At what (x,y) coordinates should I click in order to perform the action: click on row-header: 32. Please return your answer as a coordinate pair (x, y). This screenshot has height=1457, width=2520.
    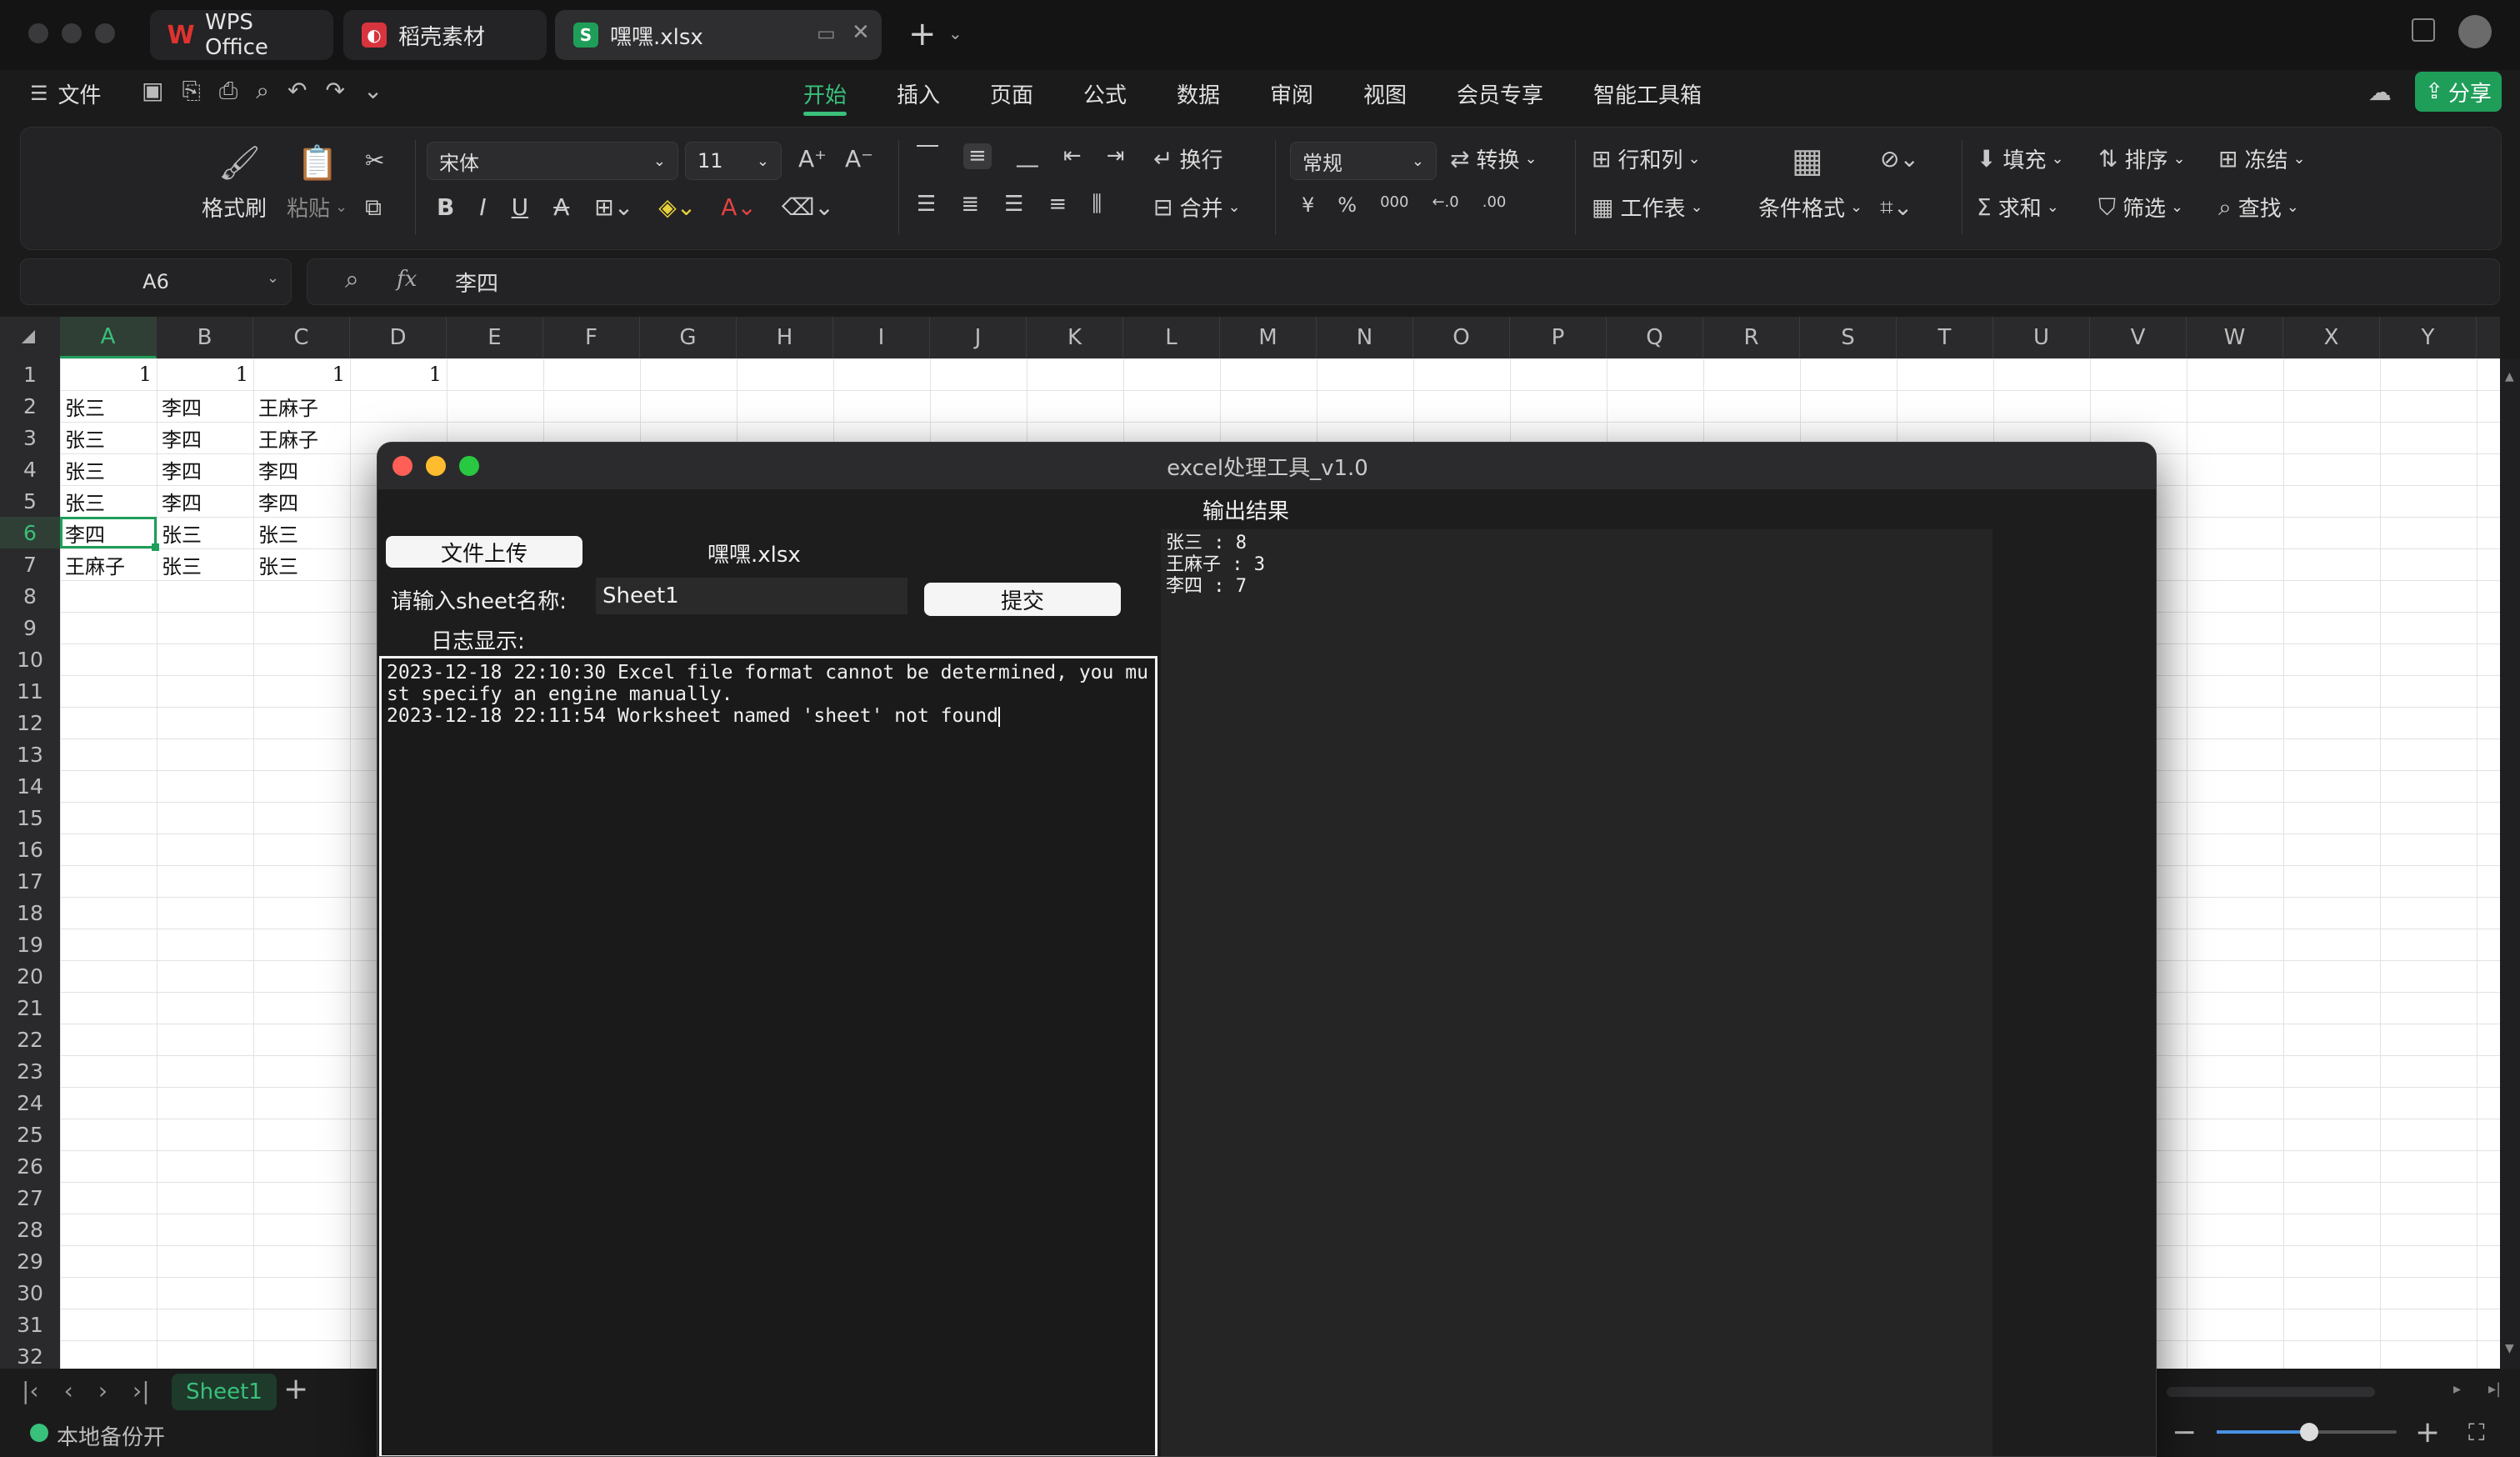
    Looking at the image, I should click on (30, 1356).